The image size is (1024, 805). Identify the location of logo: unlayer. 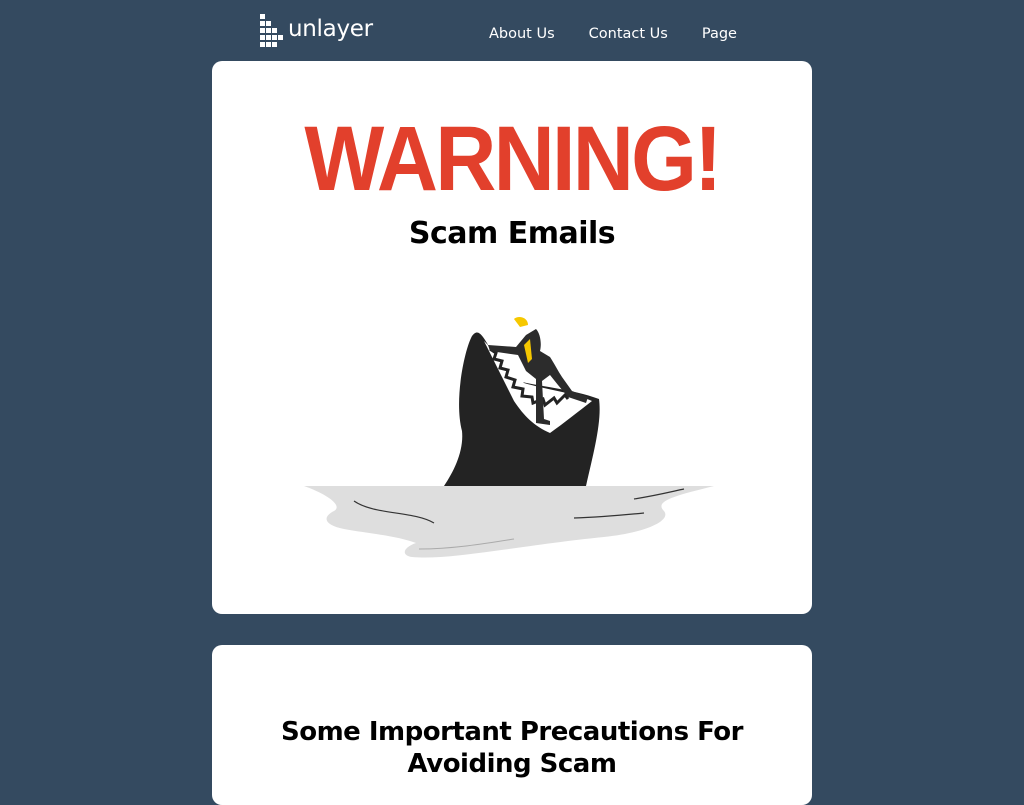
(316, 31).